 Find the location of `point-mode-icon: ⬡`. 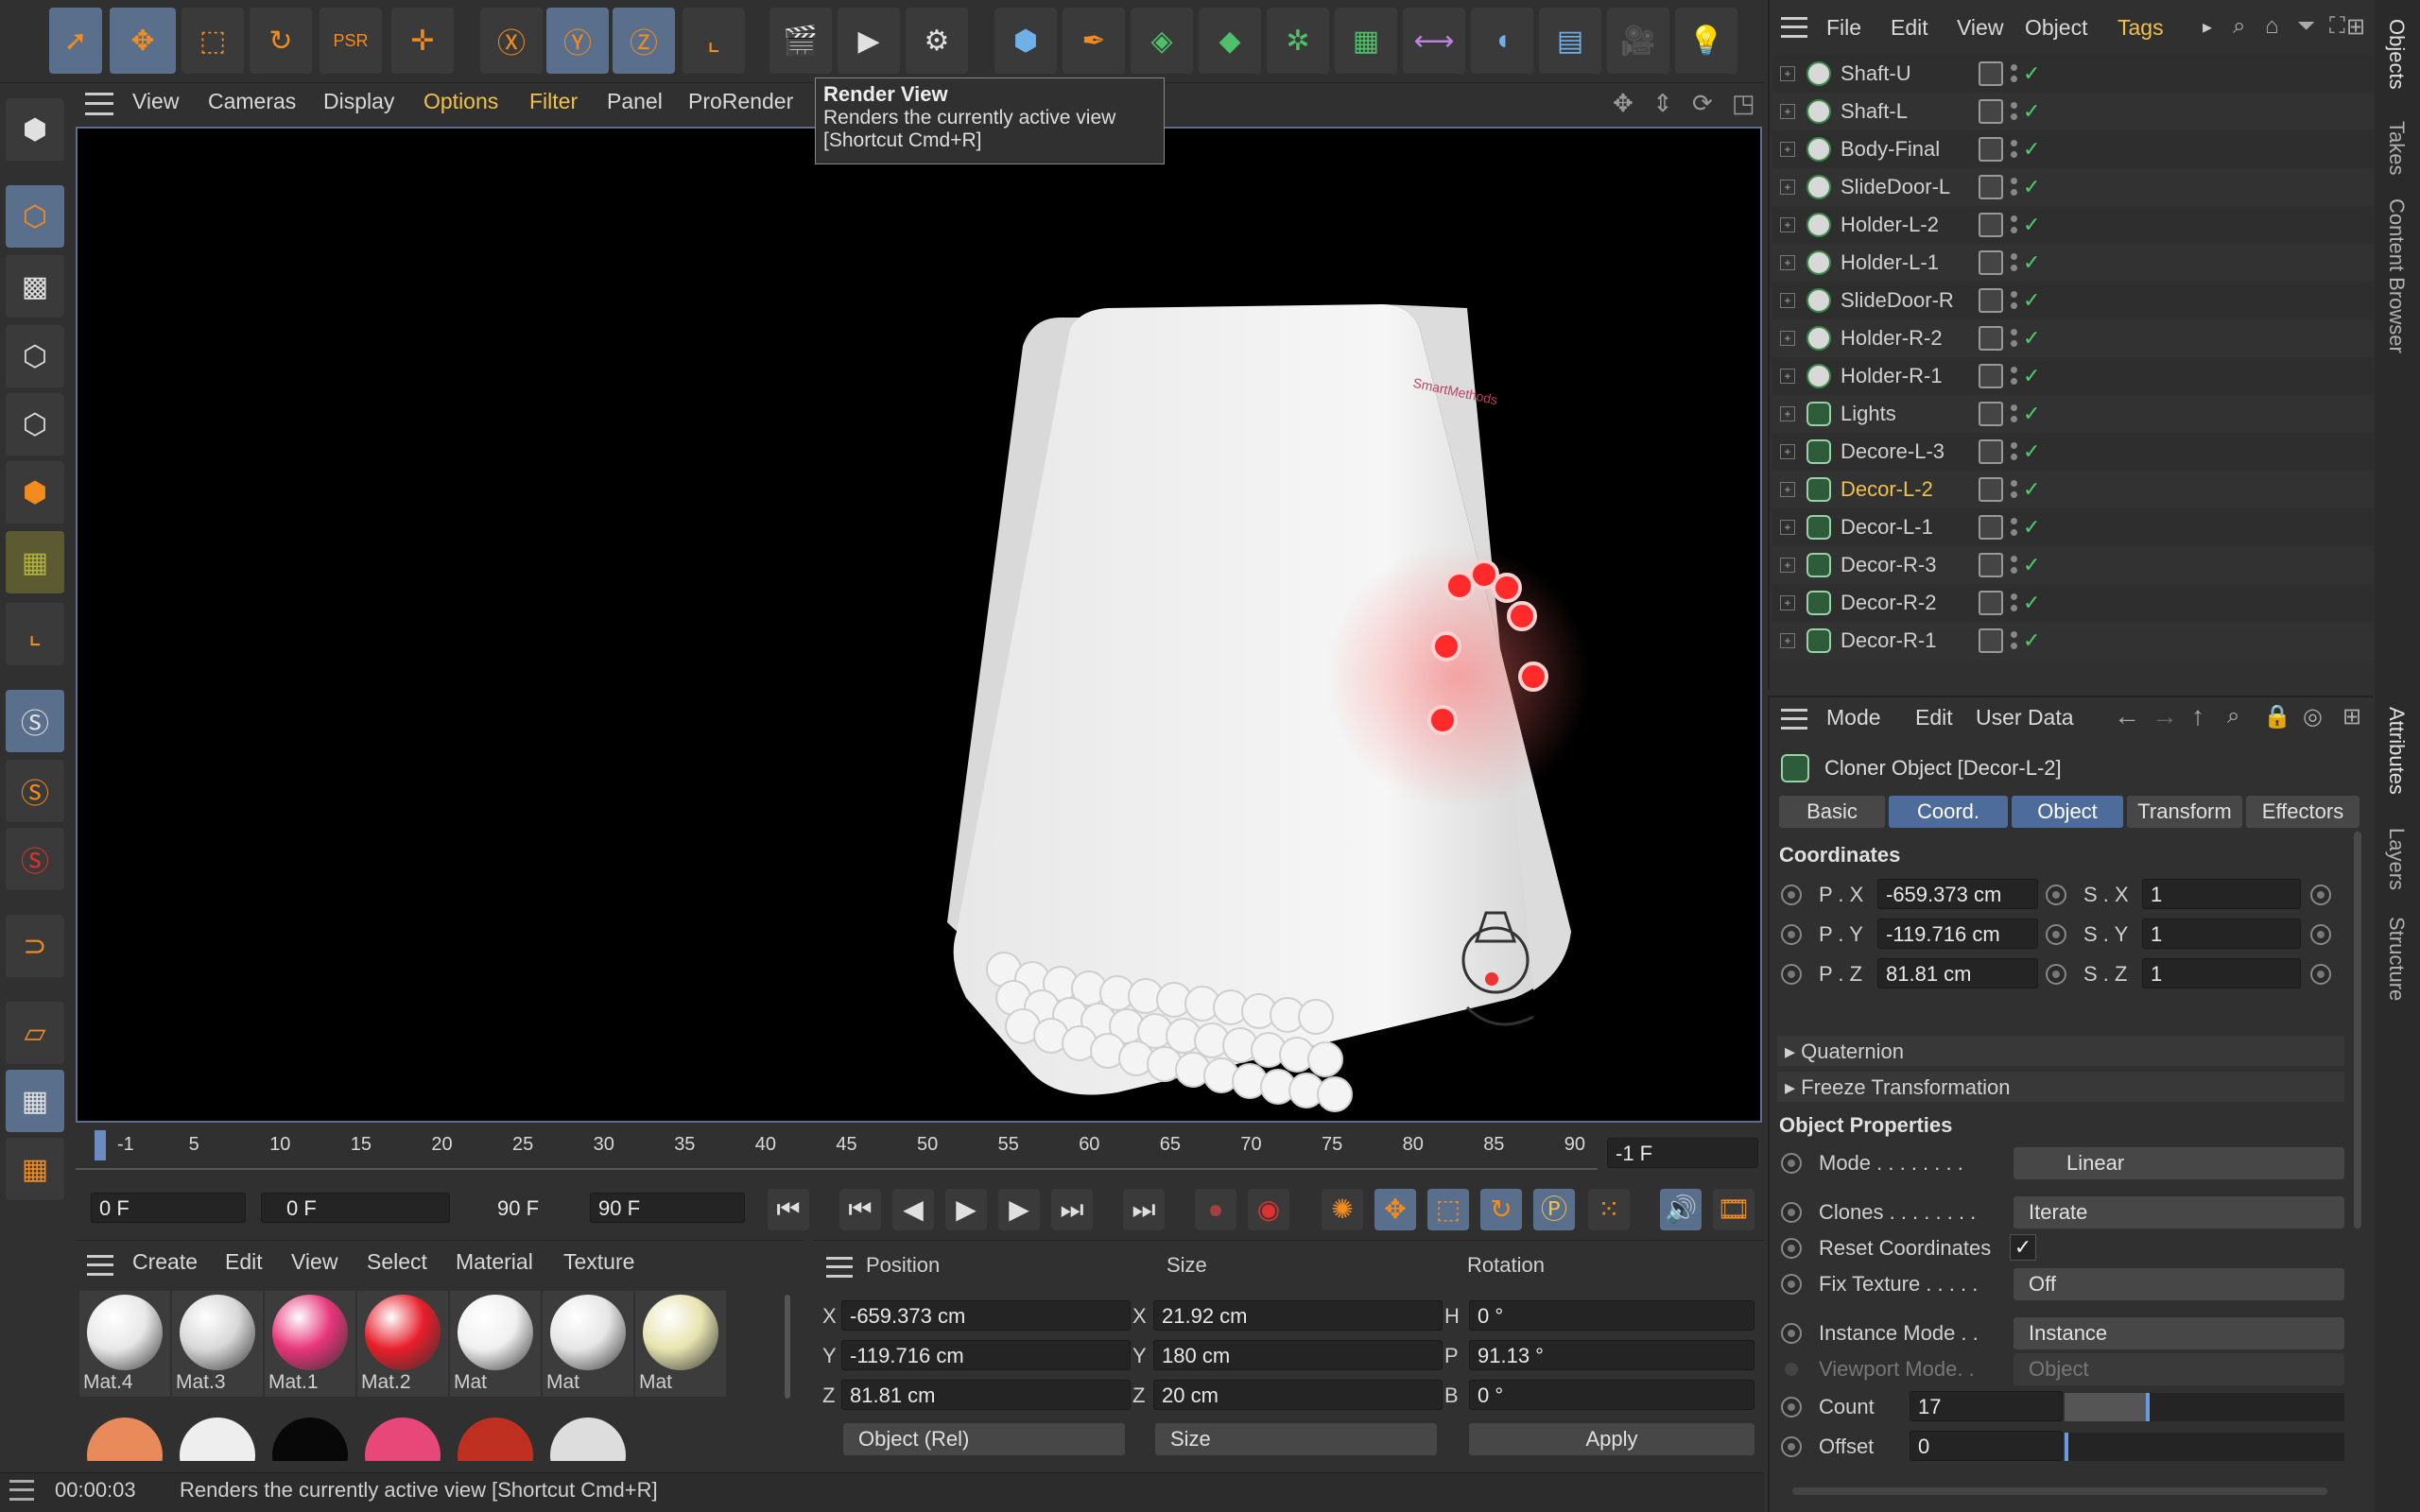

point-mode-icon: ⬡ is located at coordinates (35, 356).